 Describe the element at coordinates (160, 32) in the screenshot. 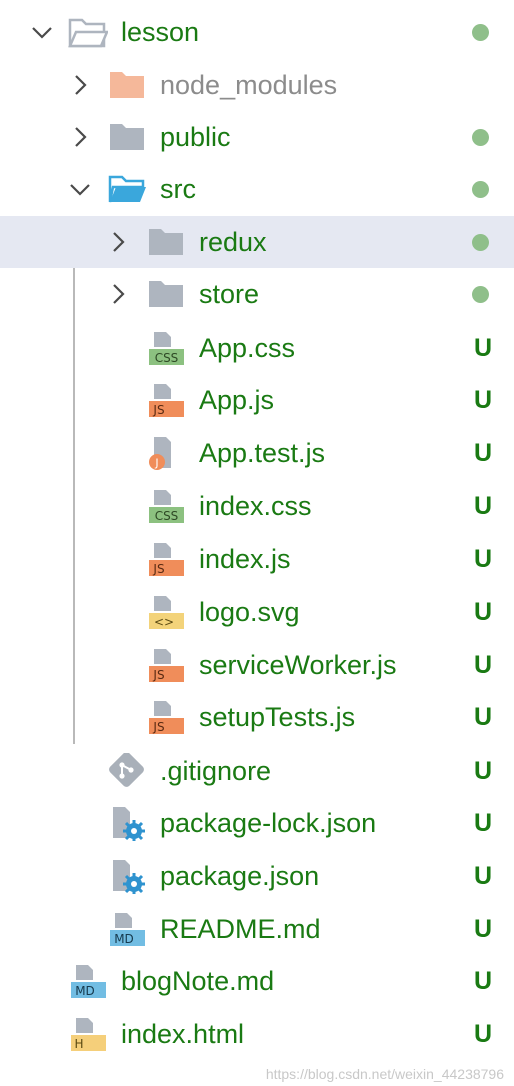

I see `tree-item-label: lesson` at that location.